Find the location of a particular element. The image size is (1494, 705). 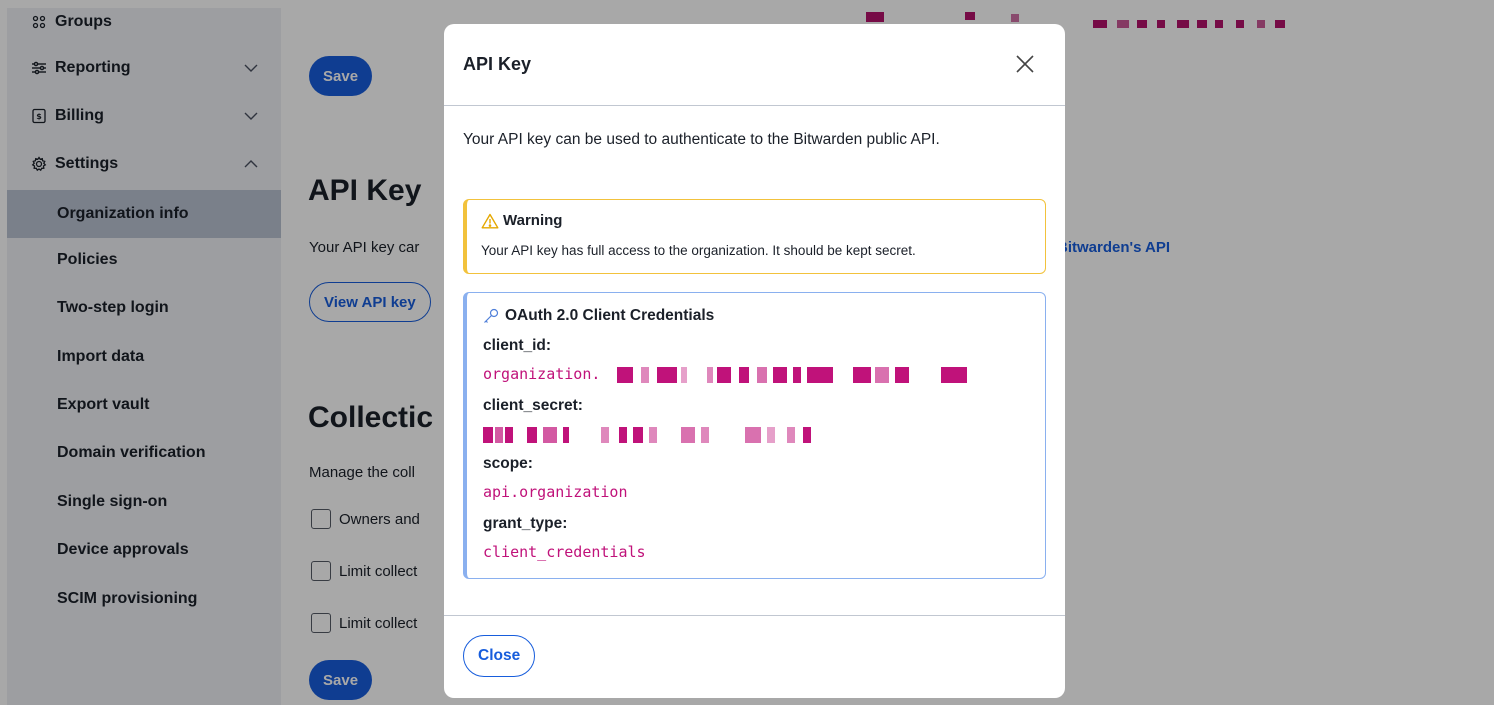

grant-type-value: client_credentials is located at coordinates (564, 552).